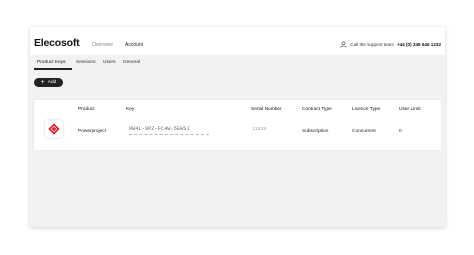  Describe the element at coordinates (57, 43) in the screenshot. I see `elecosoft-logo: Elecosoft` at that location.